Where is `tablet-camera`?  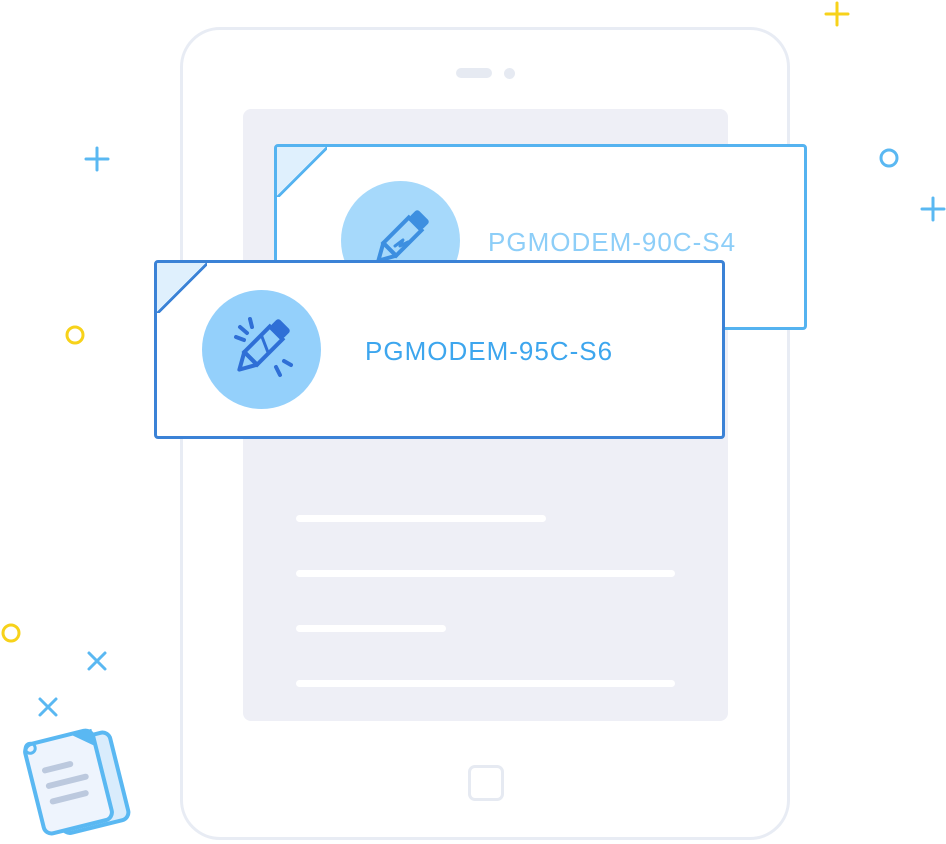 tablet-camera is located at coordinates (509, 73).